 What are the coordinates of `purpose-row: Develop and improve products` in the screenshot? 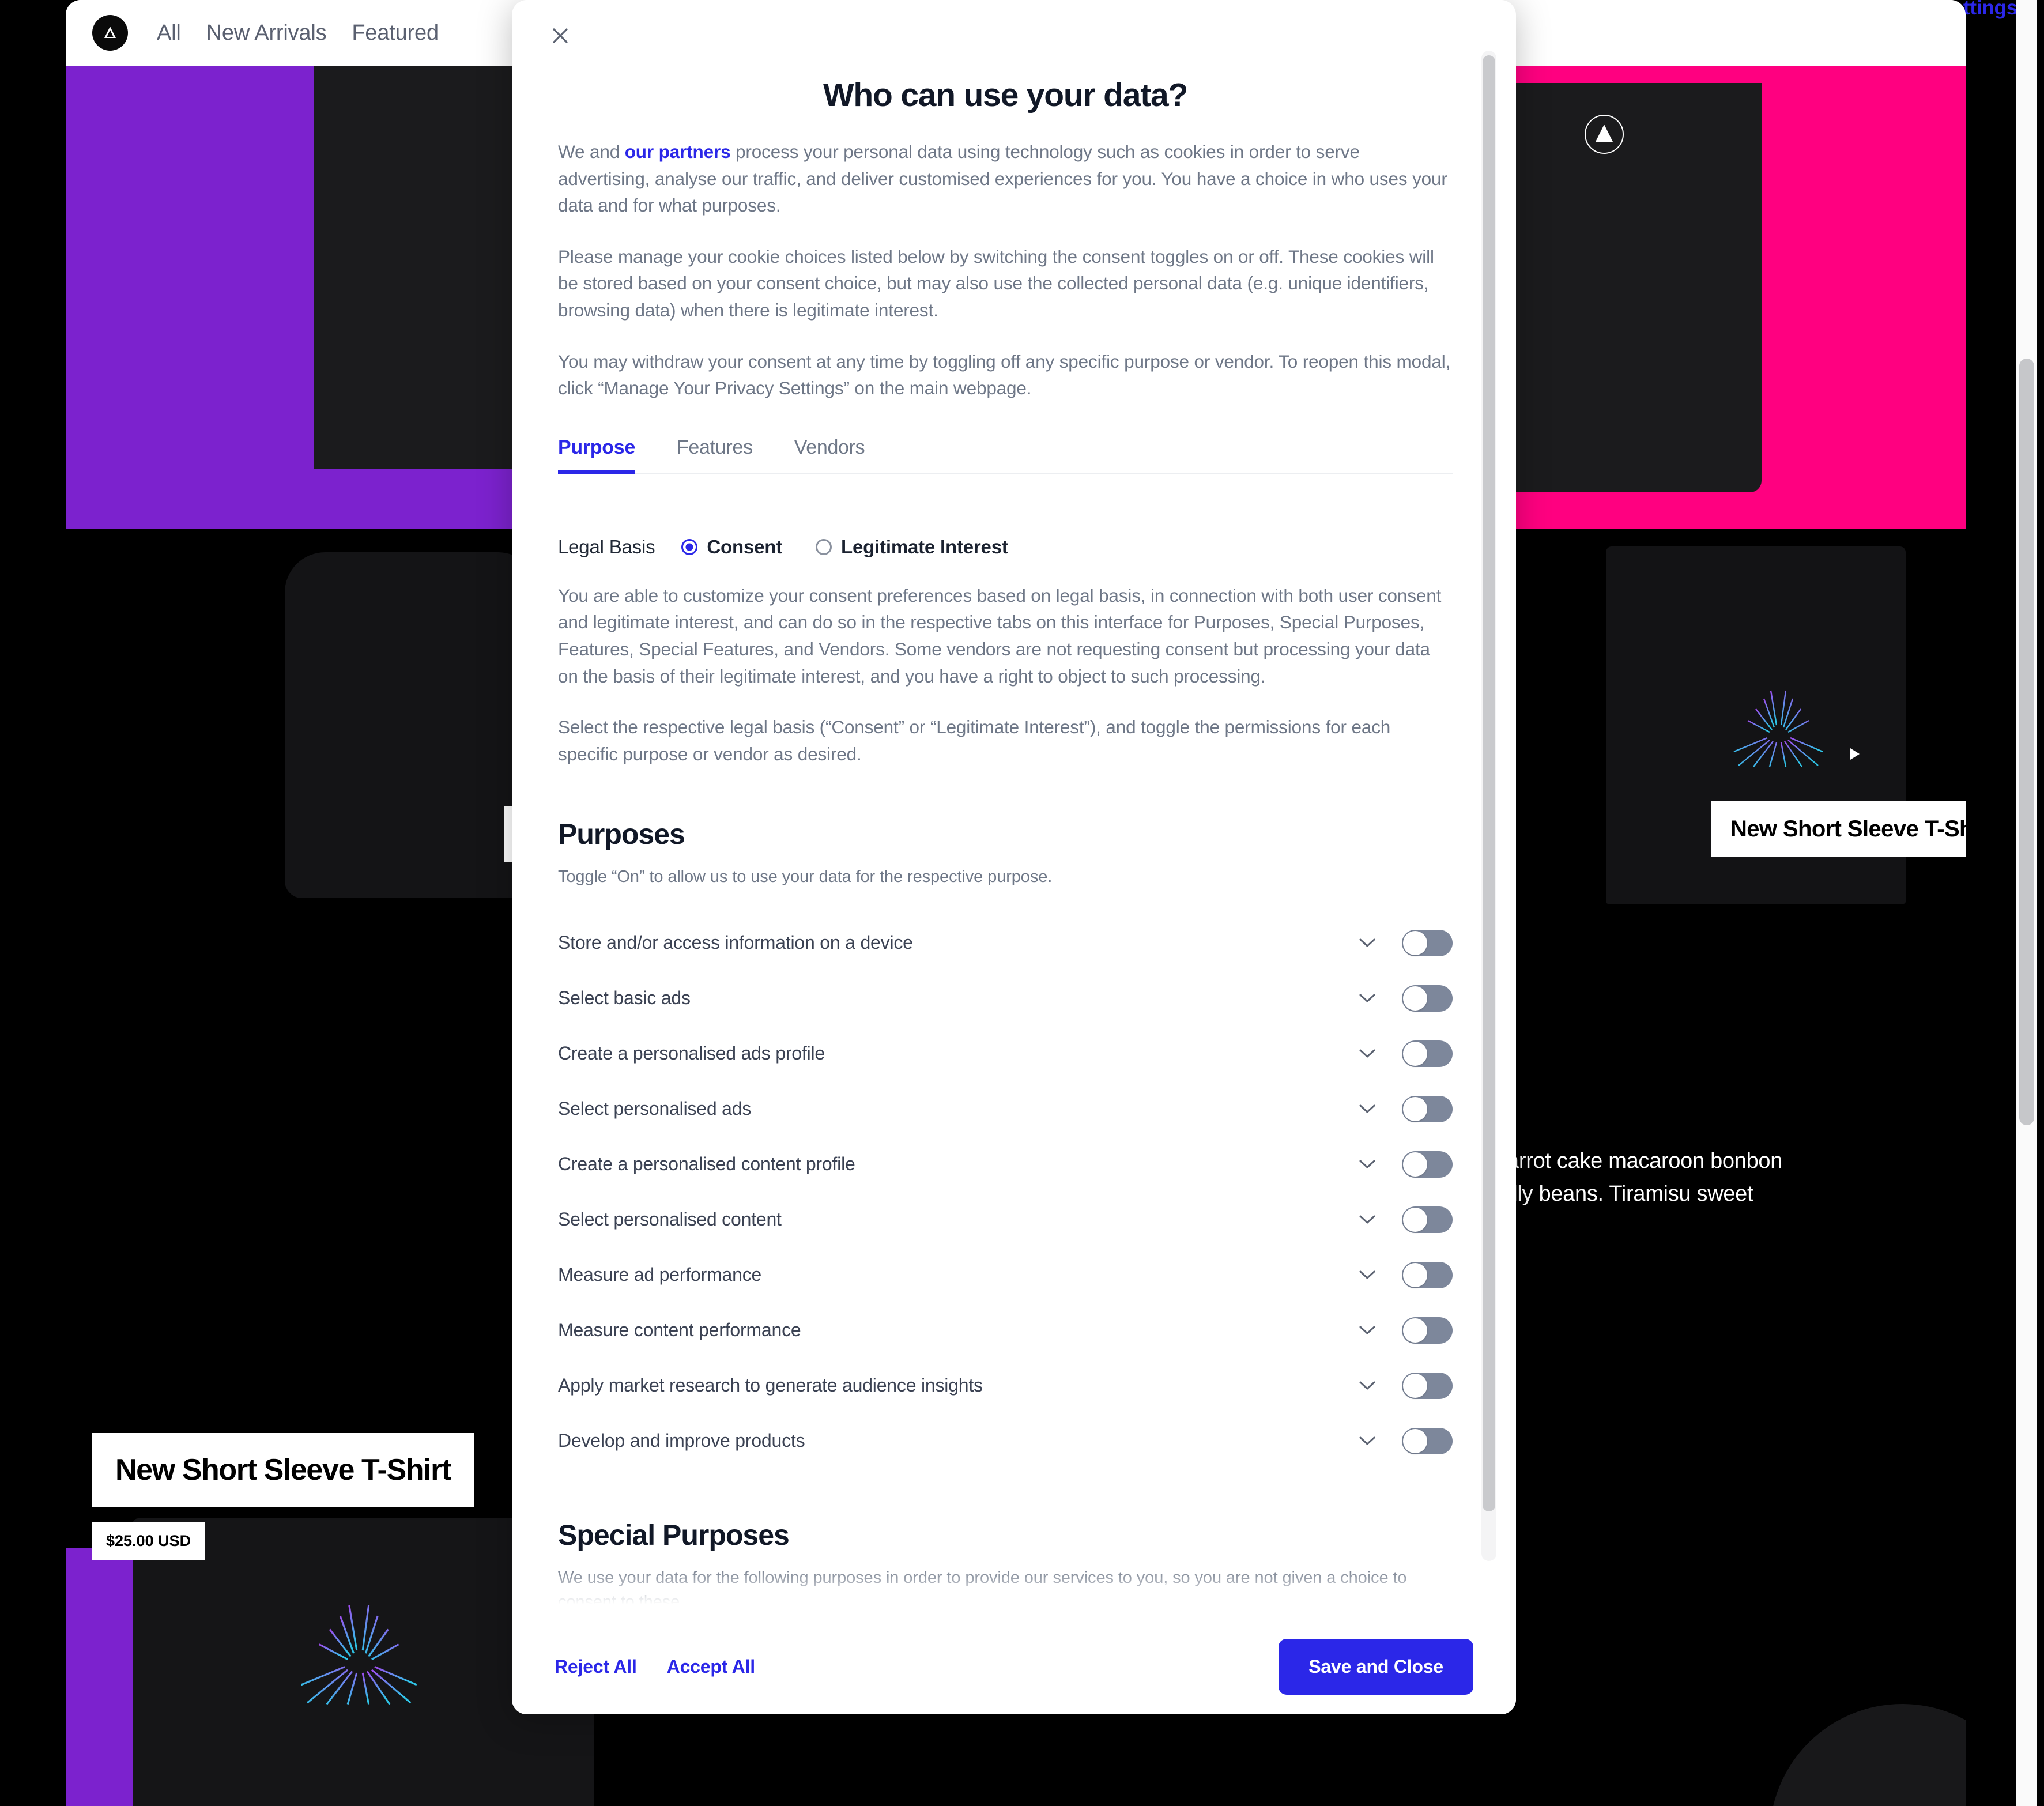 It's located at (1006, 1441).